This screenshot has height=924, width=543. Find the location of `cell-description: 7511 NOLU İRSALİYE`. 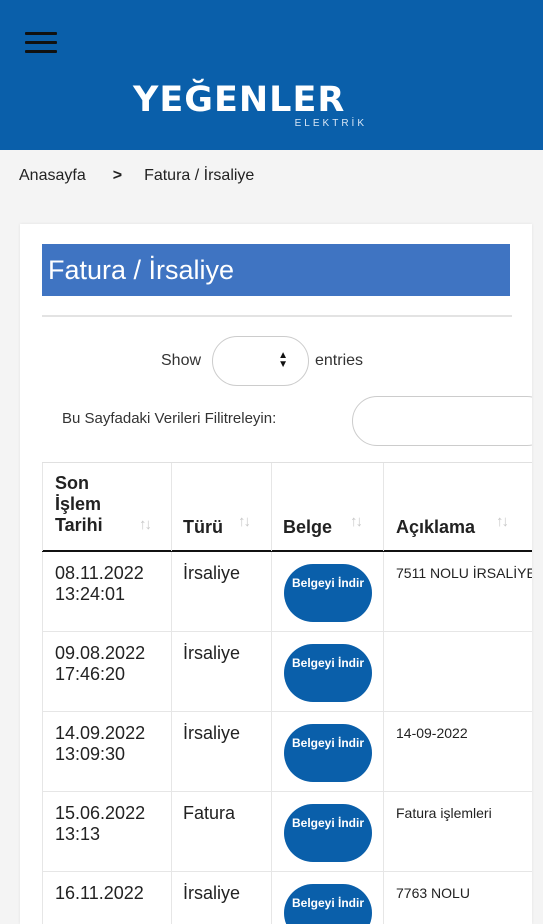

cell-description: 7511 NOLU İRSALİYE is located at coordinates (464, 573).